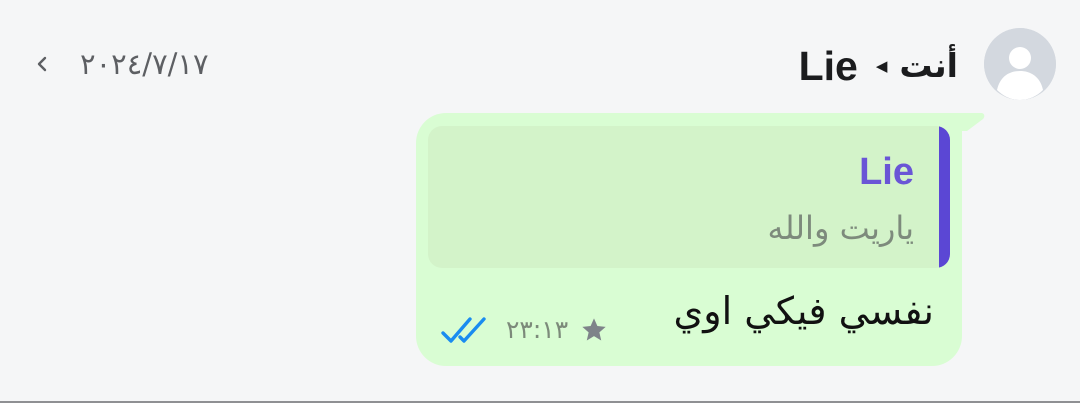 This screenshot has width=1080, height=403. Describe the element at coordinates (463, 330) in the screenshot. I see `double-check-icon` at that location.